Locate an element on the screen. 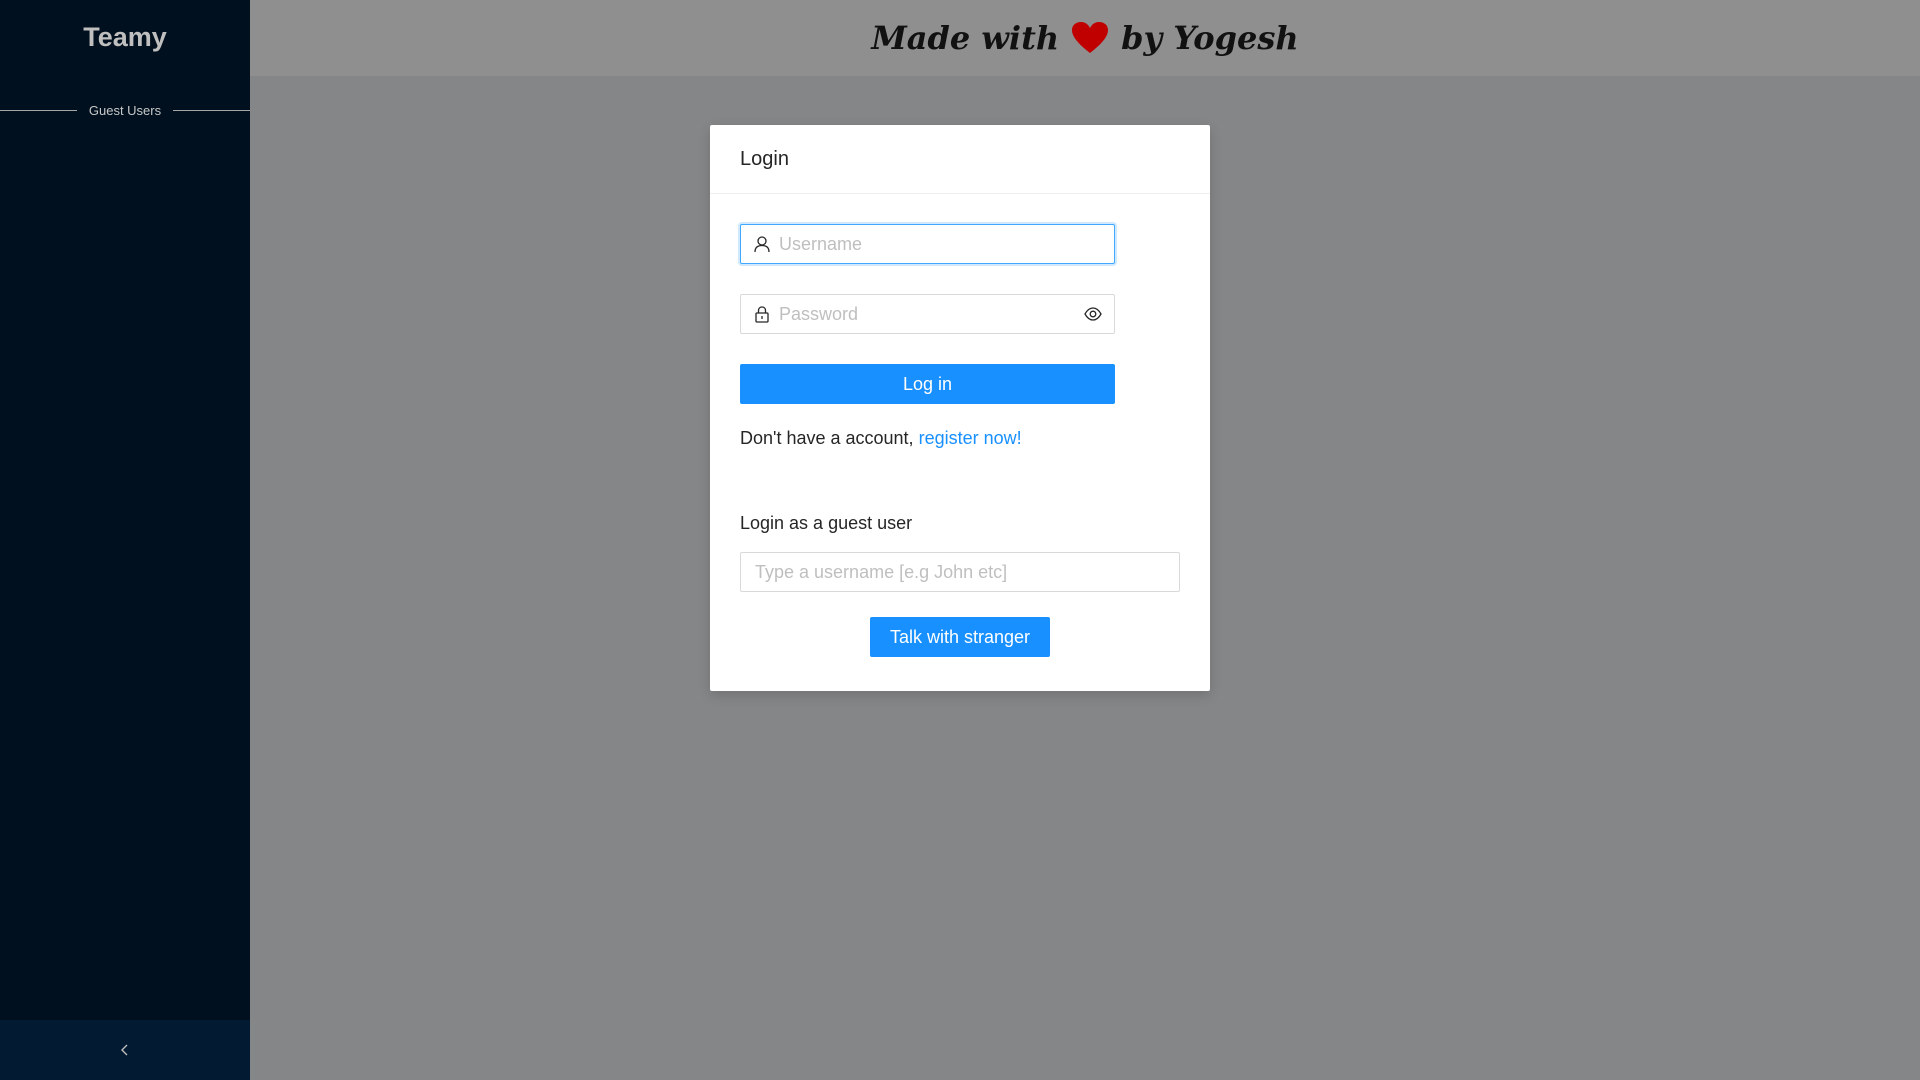  modal-header: Login is located at coordinates (960, 159).